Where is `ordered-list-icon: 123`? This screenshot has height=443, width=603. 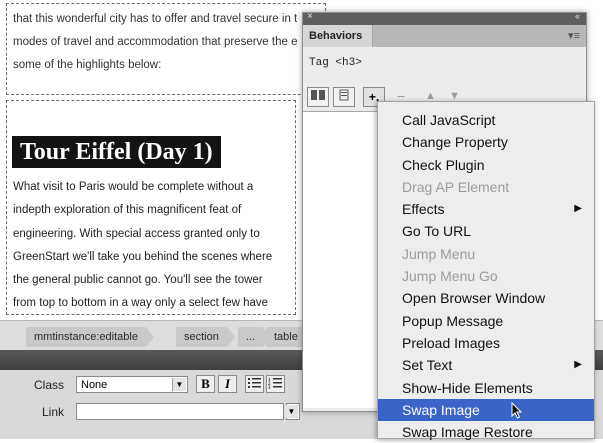 ordered-list-icon: 123 is located at coordinates (275, 384).